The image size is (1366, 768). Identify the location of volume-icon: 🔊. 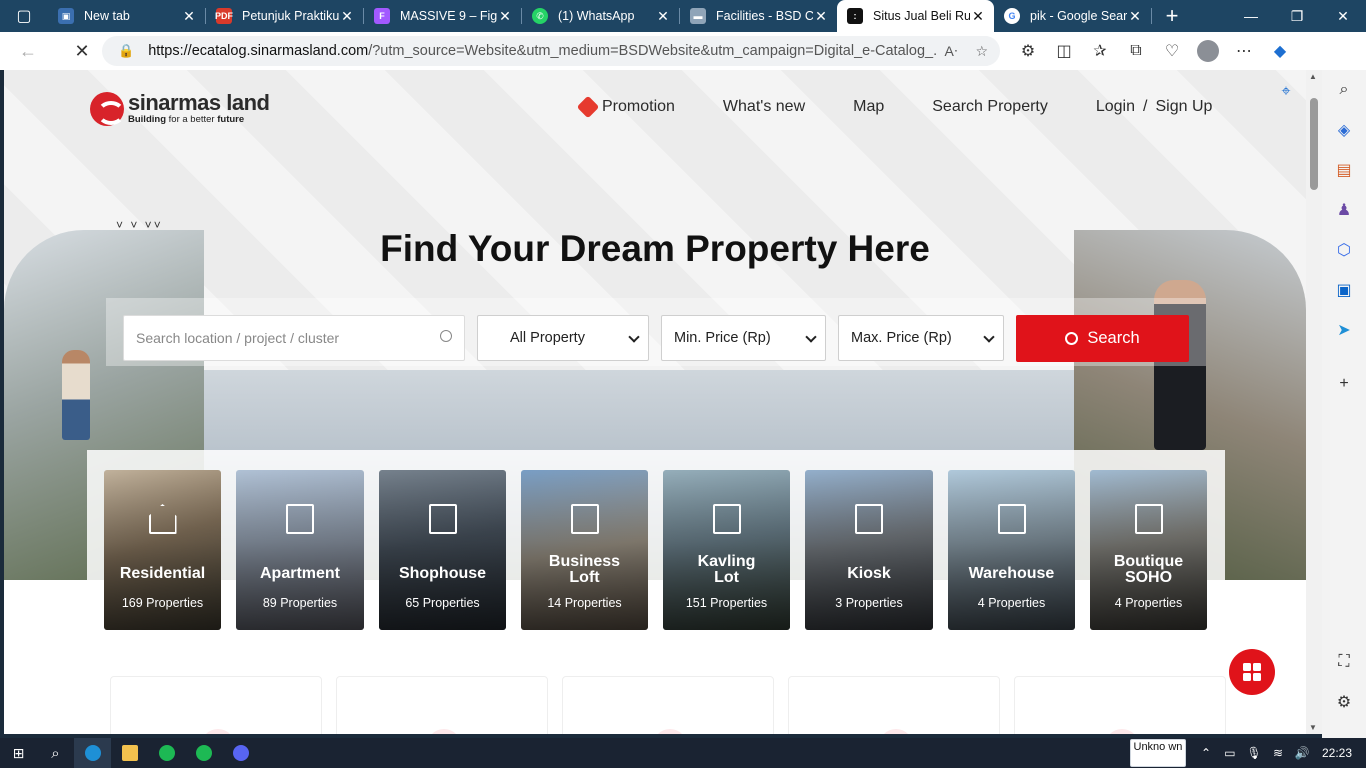
(1302, 753).